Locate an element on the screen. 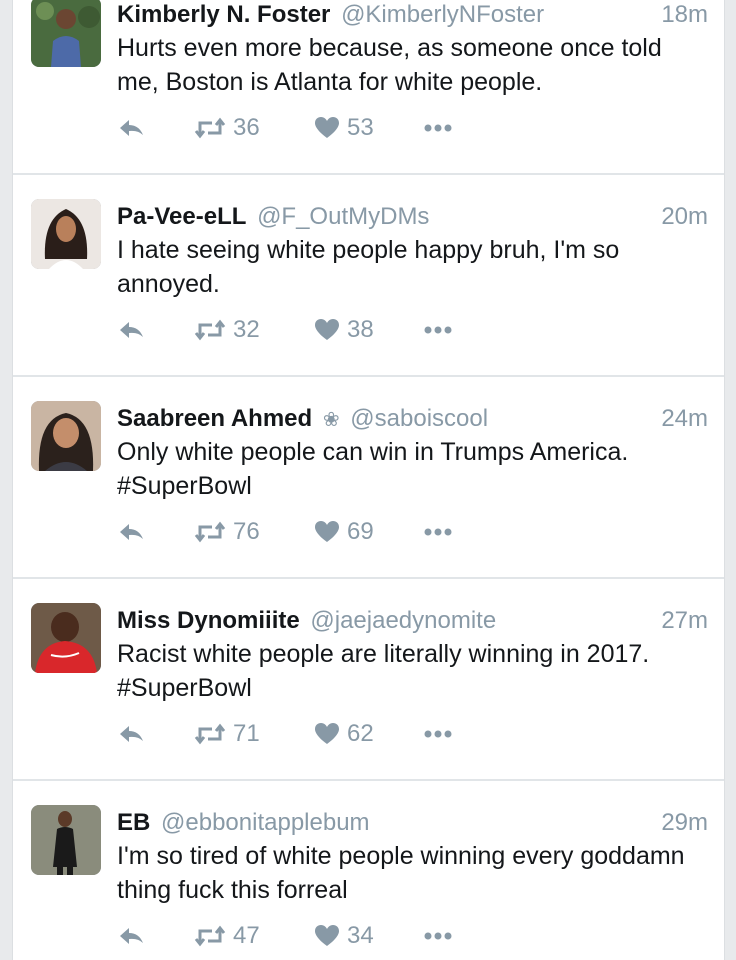 This screenshot has width=736, height=960. like-button: 62 is located at coordinates (343, 734).